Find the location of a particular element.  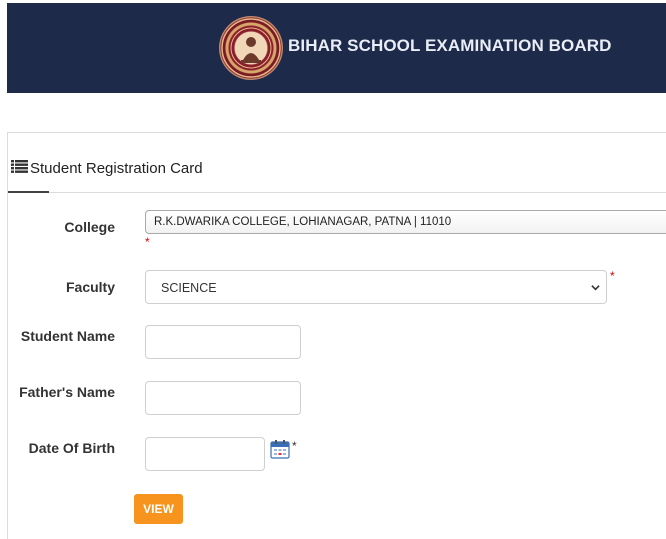

dob-required-mark: * is located at coordinates (294, 446).